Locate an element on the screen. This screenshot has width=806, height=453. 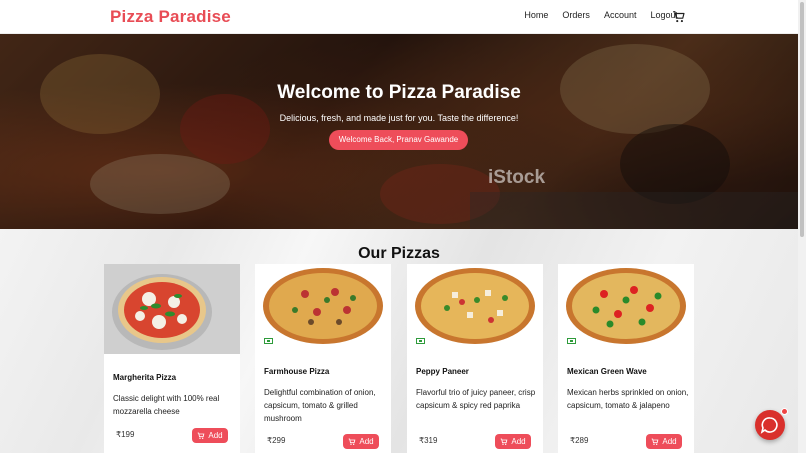
brand-logo: Pizza Paradise is located at coordinates (170, 17).